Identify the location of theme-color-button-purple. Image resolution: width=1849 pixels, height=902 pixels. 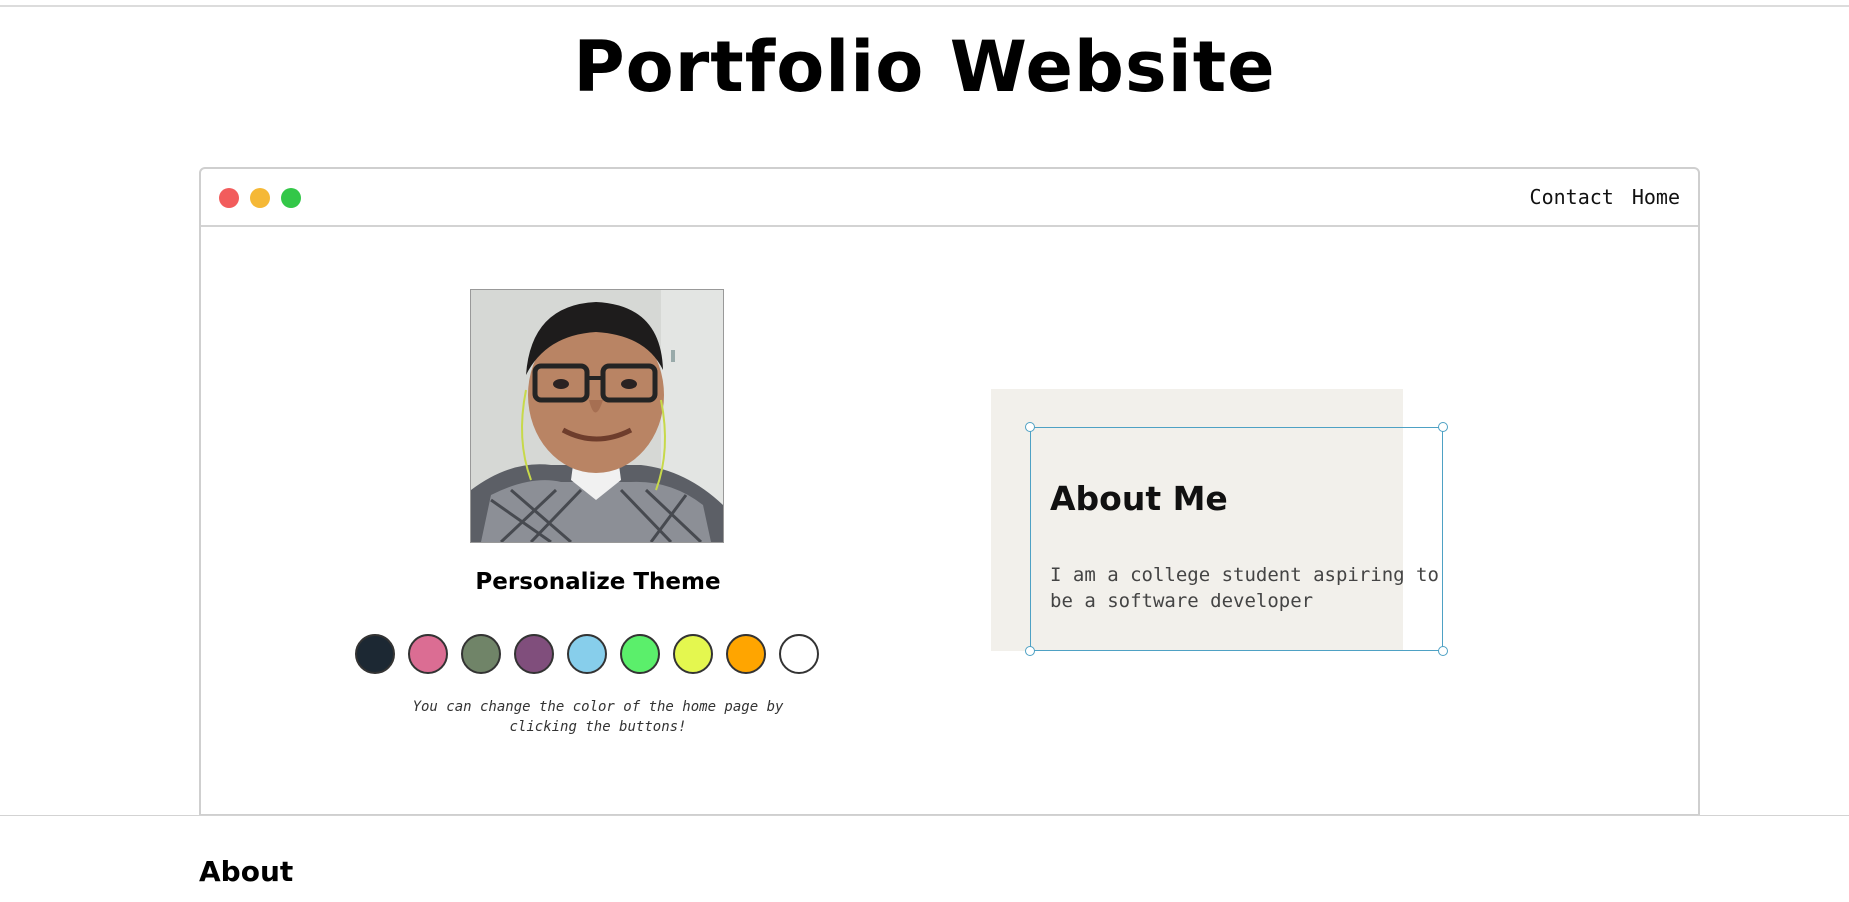
(534, 654).